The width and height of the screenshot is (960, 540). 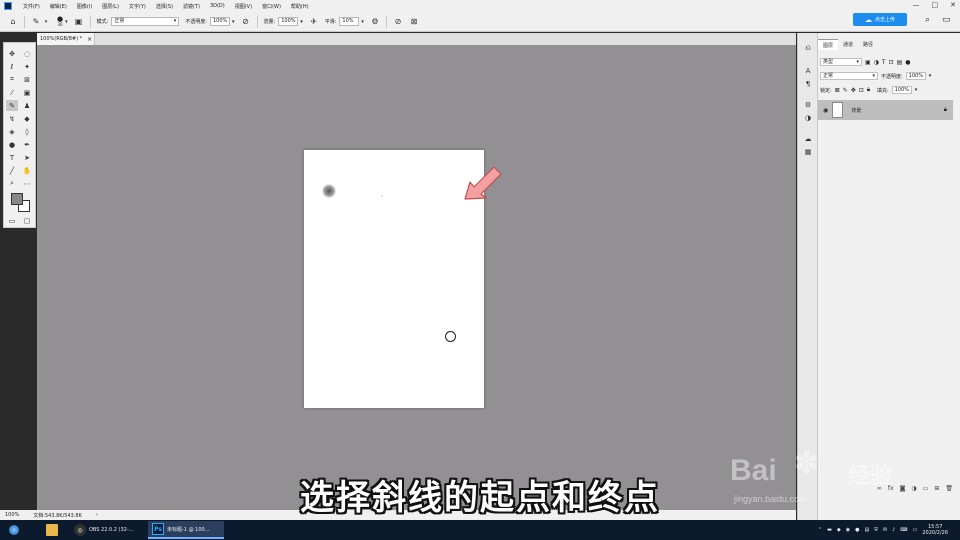 What do you see at coordinates (876, 62) in the screenshot?
I see `filter-adjustment-icon: ◑` at bounding box center [876, 62].